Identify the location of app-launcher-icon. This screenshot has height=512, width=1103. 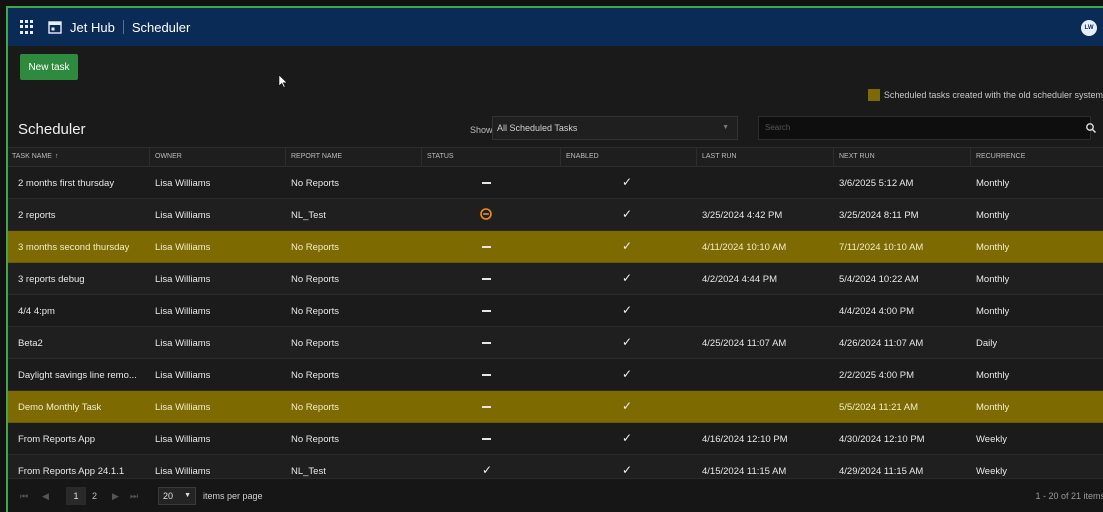
(27, 27).